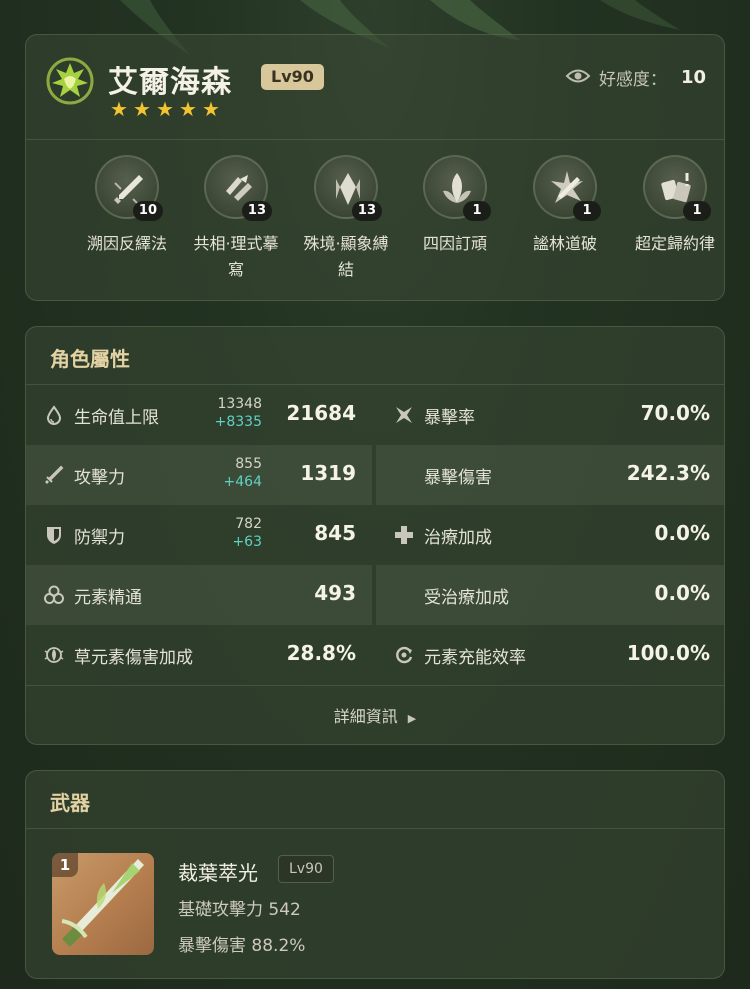  Describe the element at coordinates (199, 535) in the screenshot. I see `attribute-def: 防禦力 782 +63 845` at that location.